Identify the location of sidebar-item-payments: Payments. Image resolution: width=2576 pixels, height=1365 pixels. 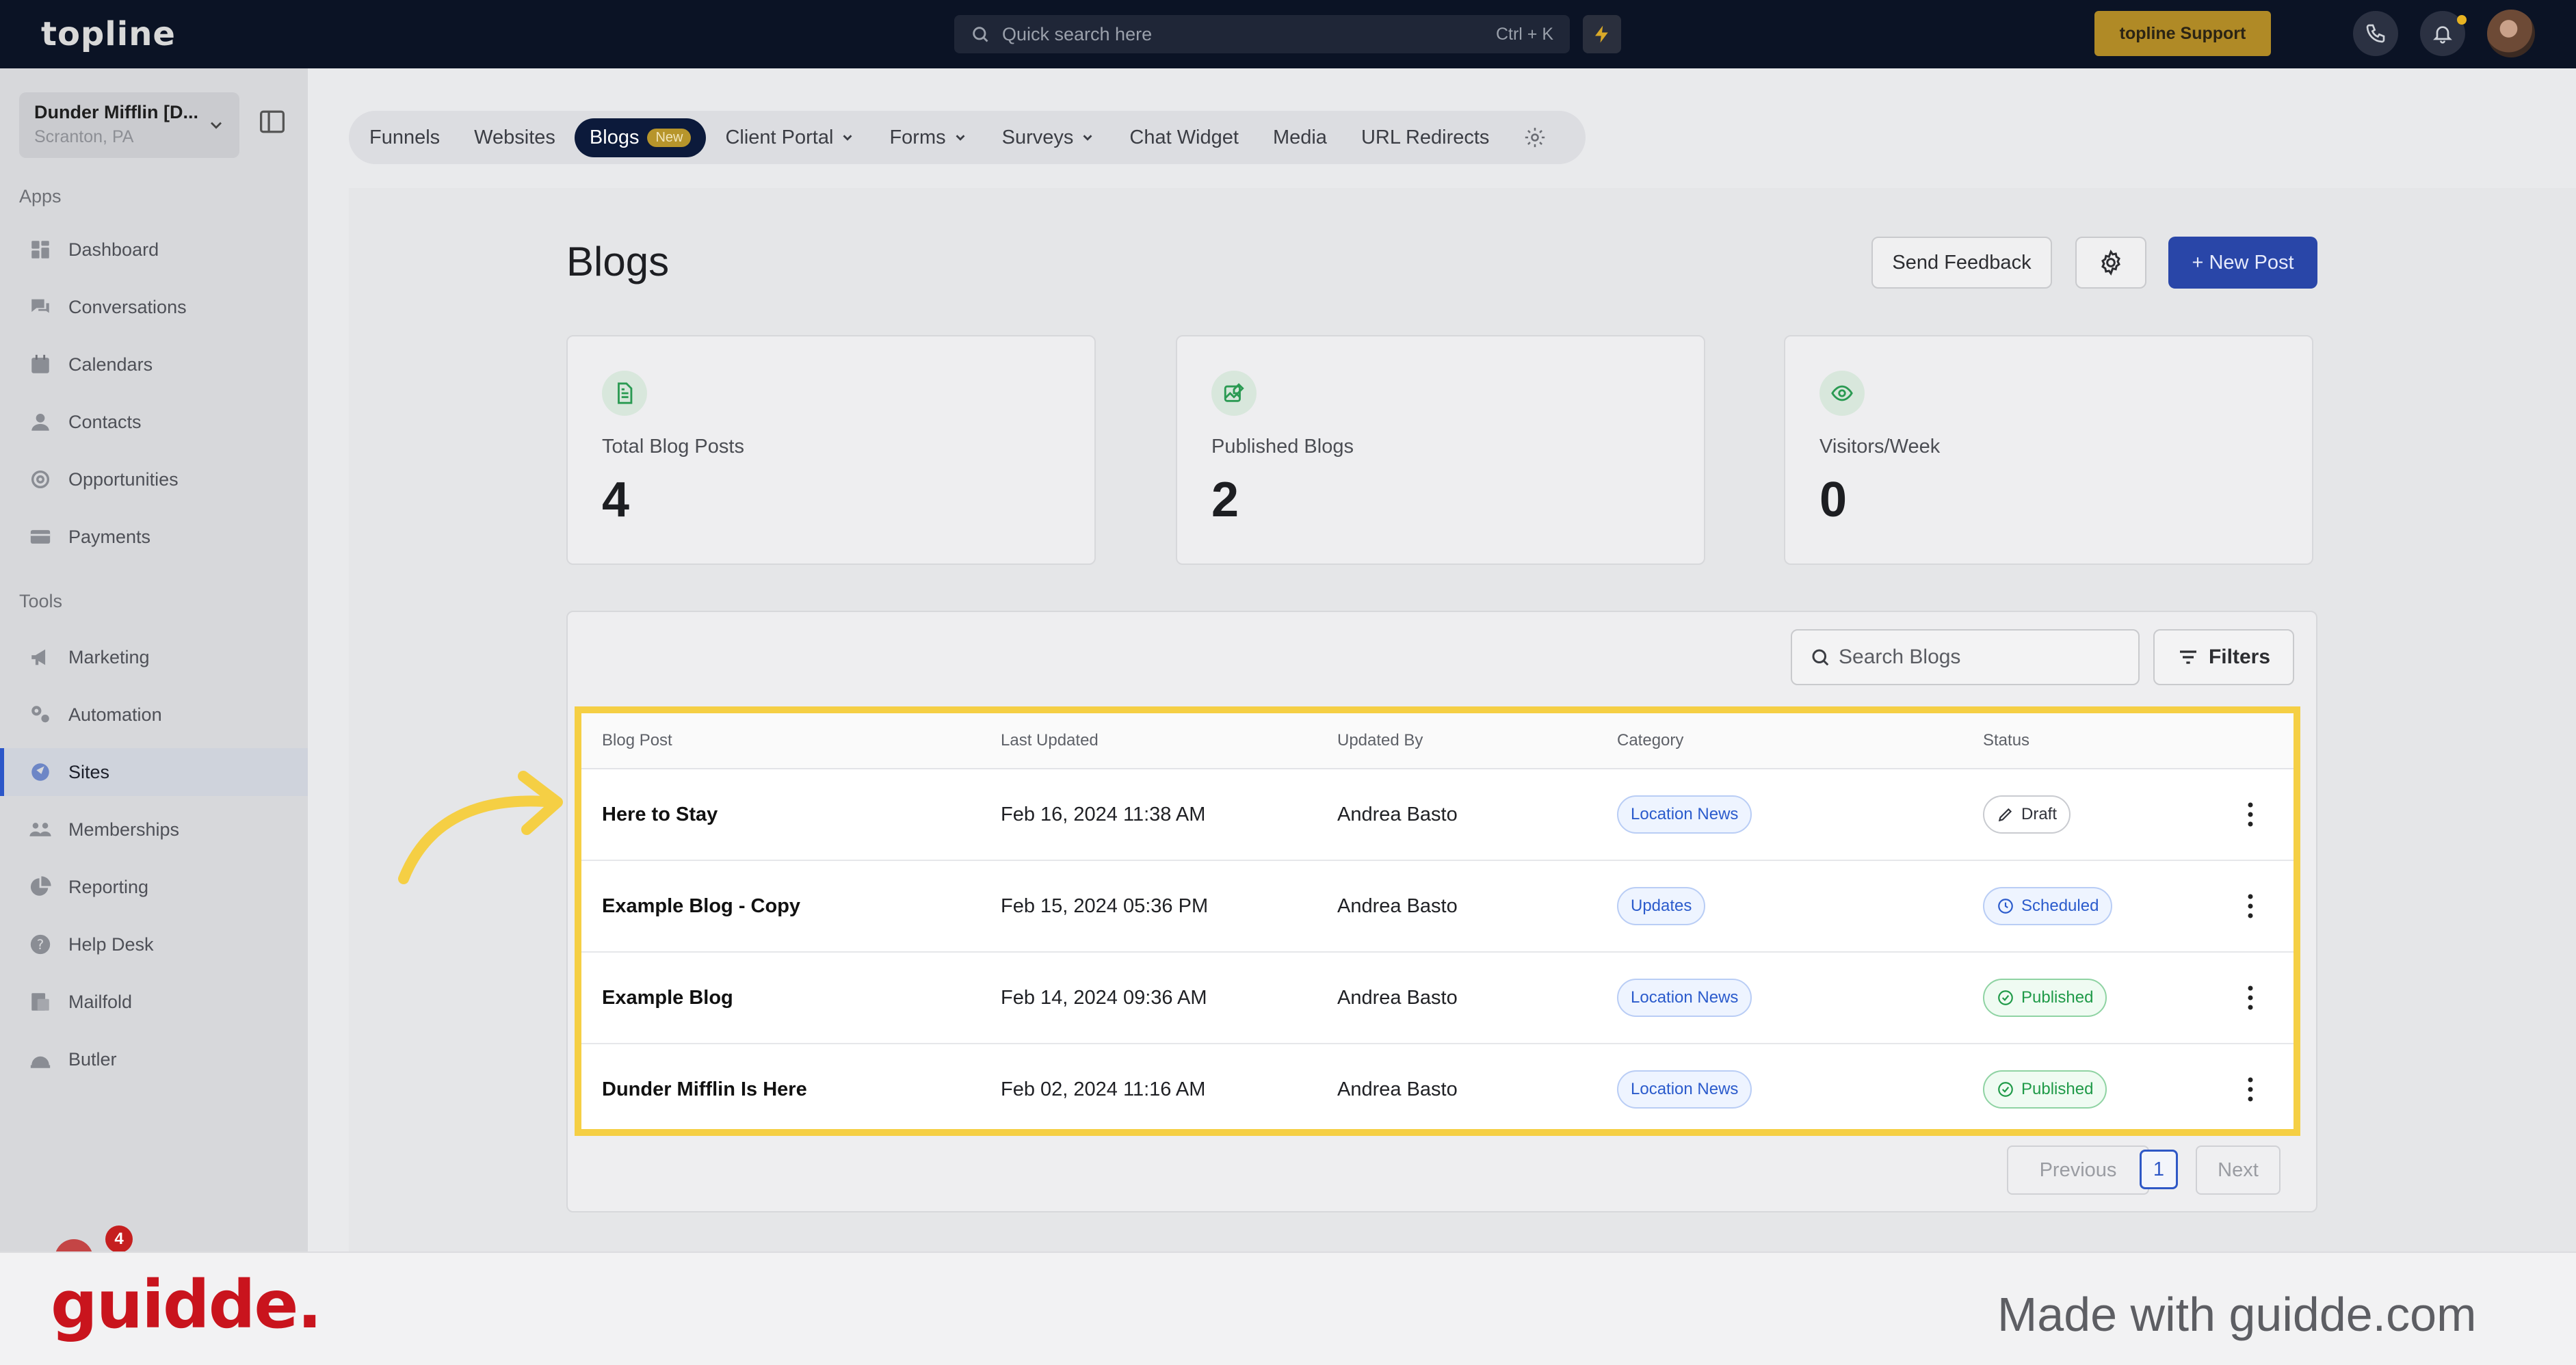
(154, 537).